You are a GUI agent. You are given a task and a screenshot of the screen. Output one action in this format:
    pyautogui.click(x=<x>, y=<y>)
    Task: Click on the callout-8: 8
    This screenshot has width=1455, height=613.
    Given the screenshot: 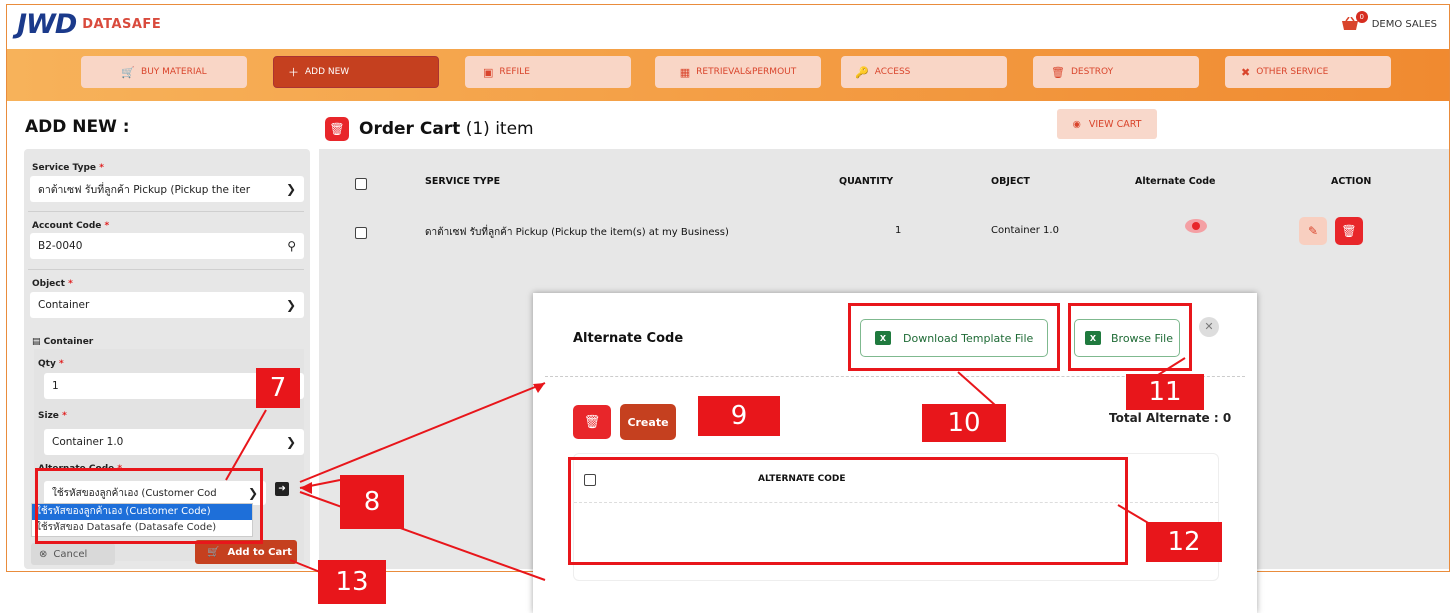 What is the action you would take?
    pyautogui.click(x=372, y=502)
    